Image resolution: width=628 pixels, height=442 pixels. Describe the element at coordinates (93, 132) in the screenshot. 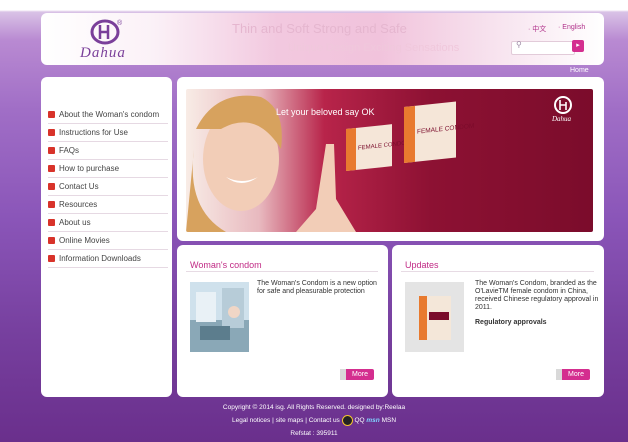

I see `sidebar-item-label: Instructions for Use` at that location.